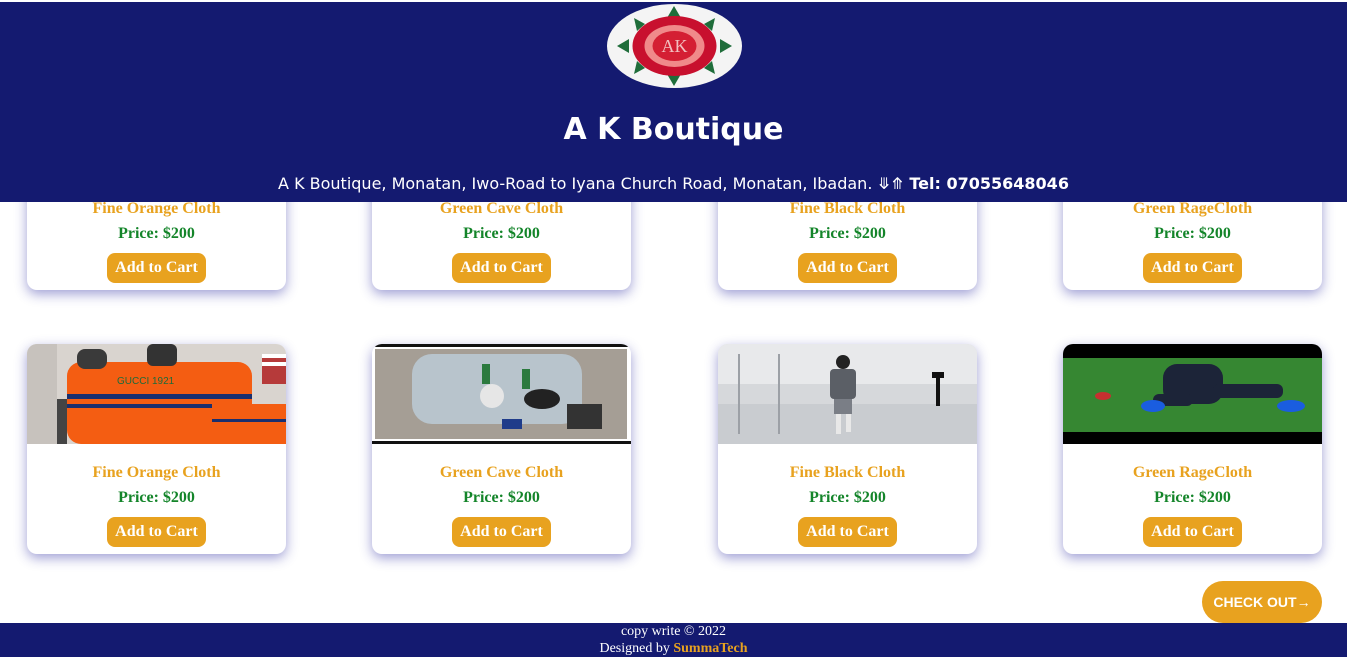  What do you see at coordinates (673, 129) in the screenshot?
I see `site-title: A K Boutique` at bounding box center [673, 129].